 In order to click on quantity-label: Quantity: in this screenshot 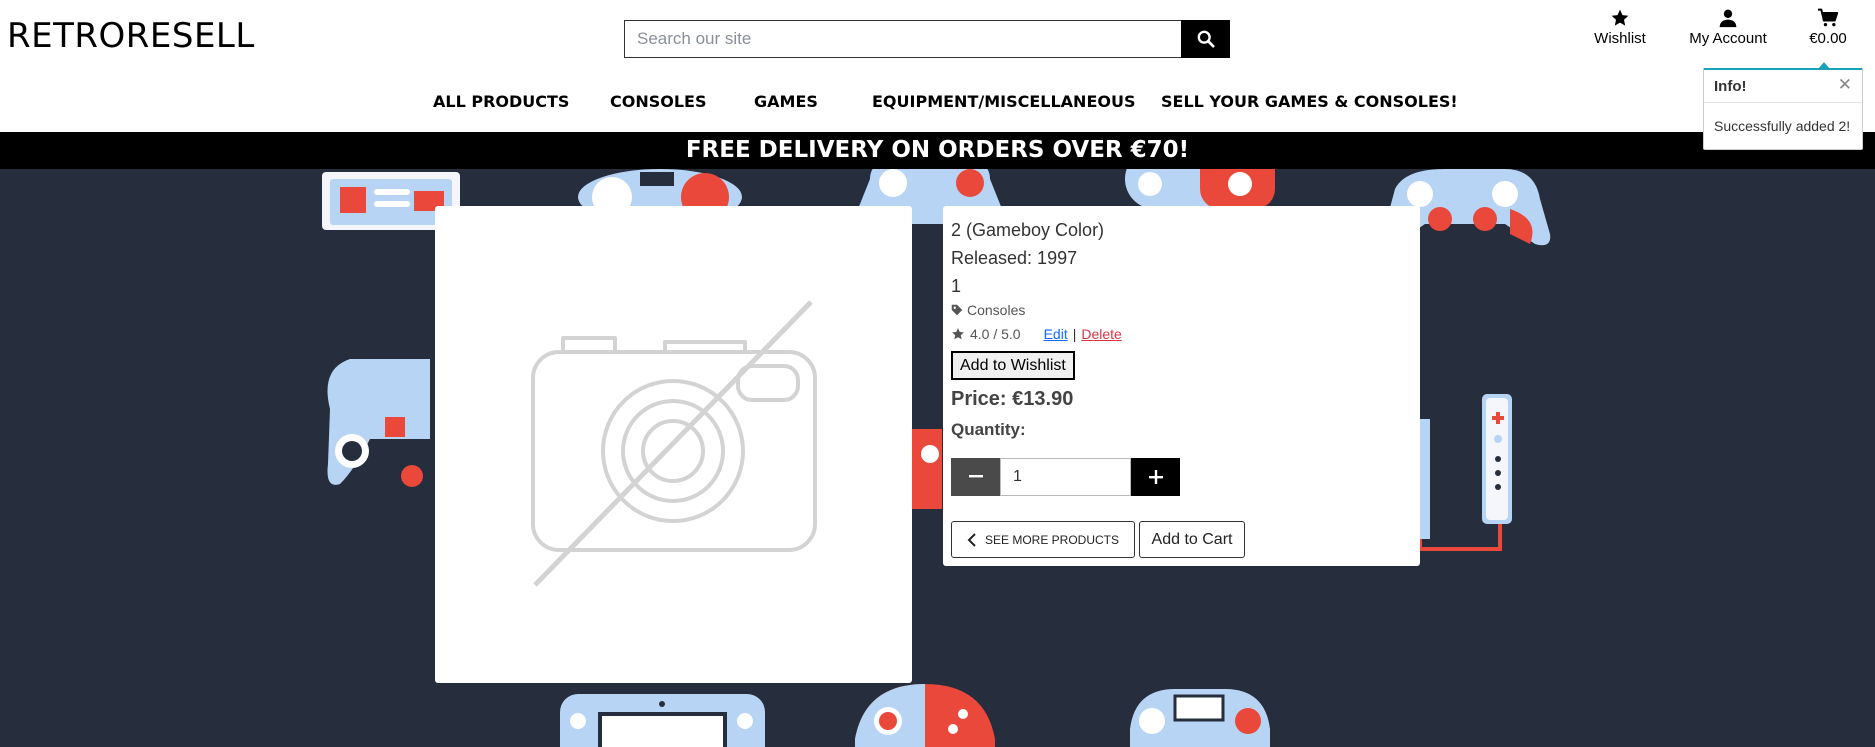, I will do `click(988, 429)`.